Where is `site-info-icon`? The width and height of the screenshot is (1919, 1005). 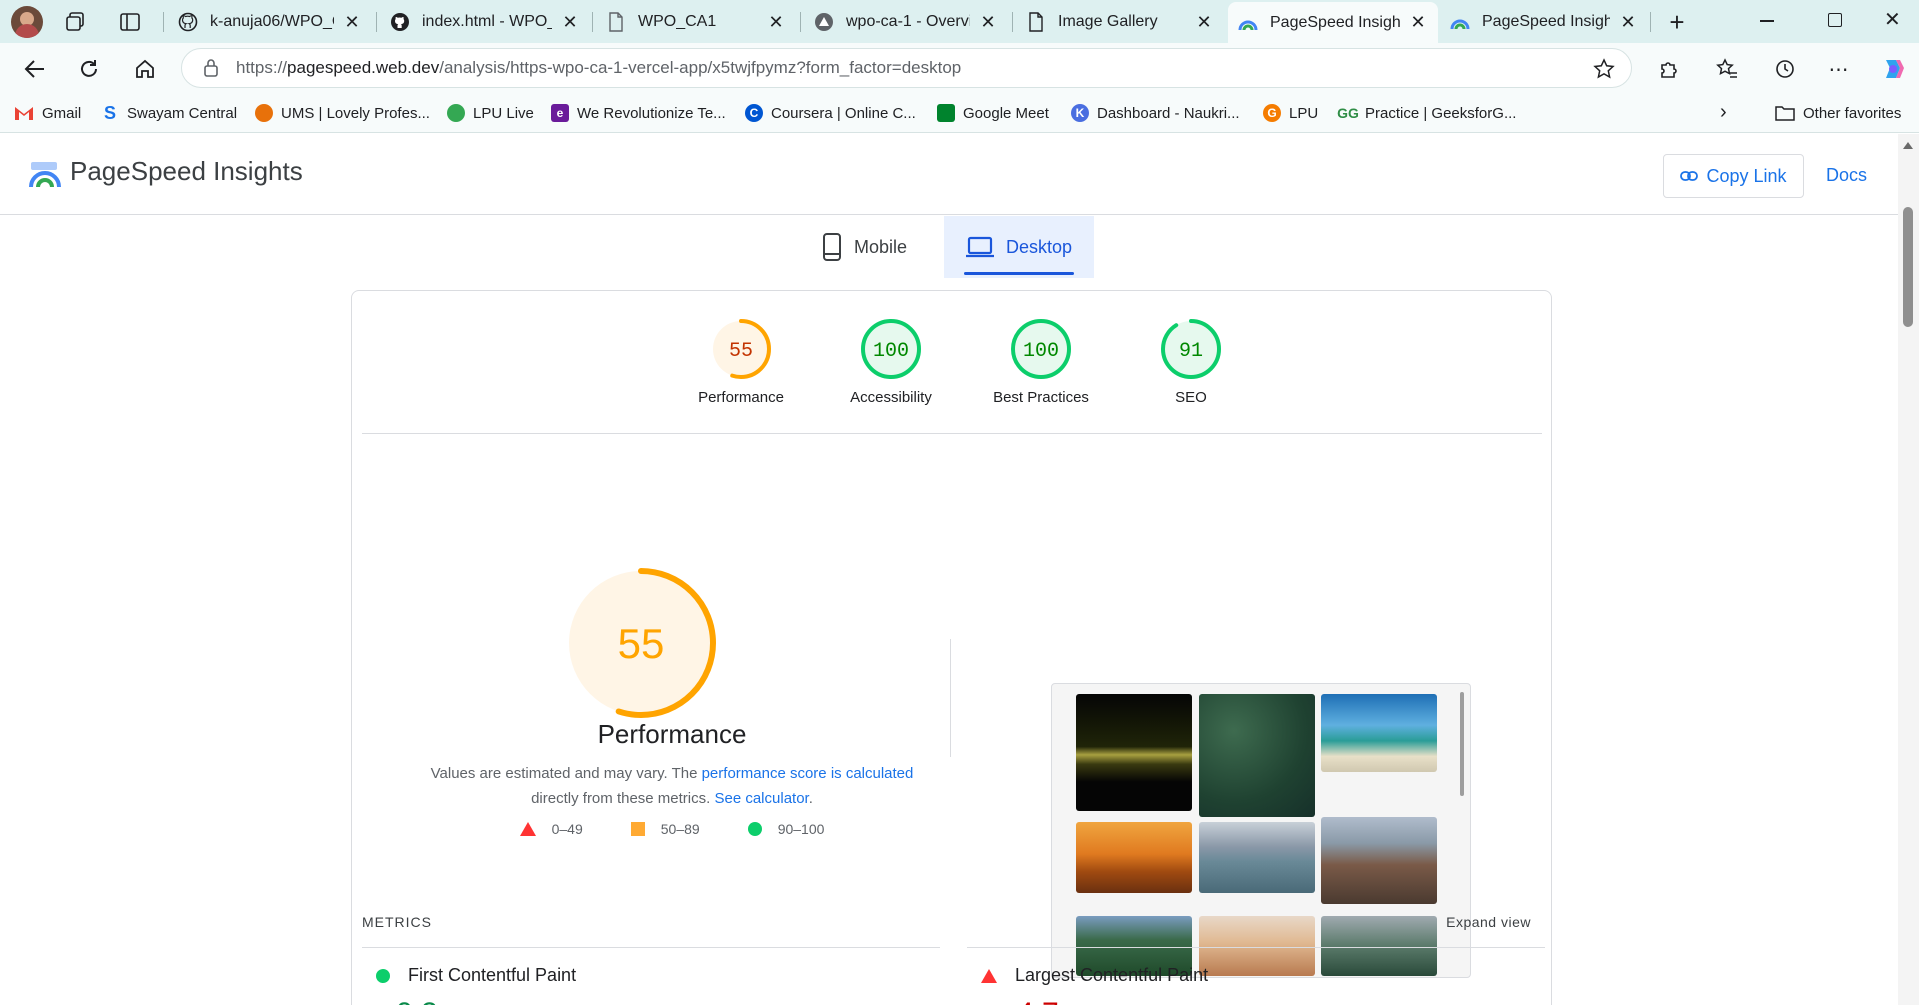
site-info-icon is located at coordinates (211, 68).